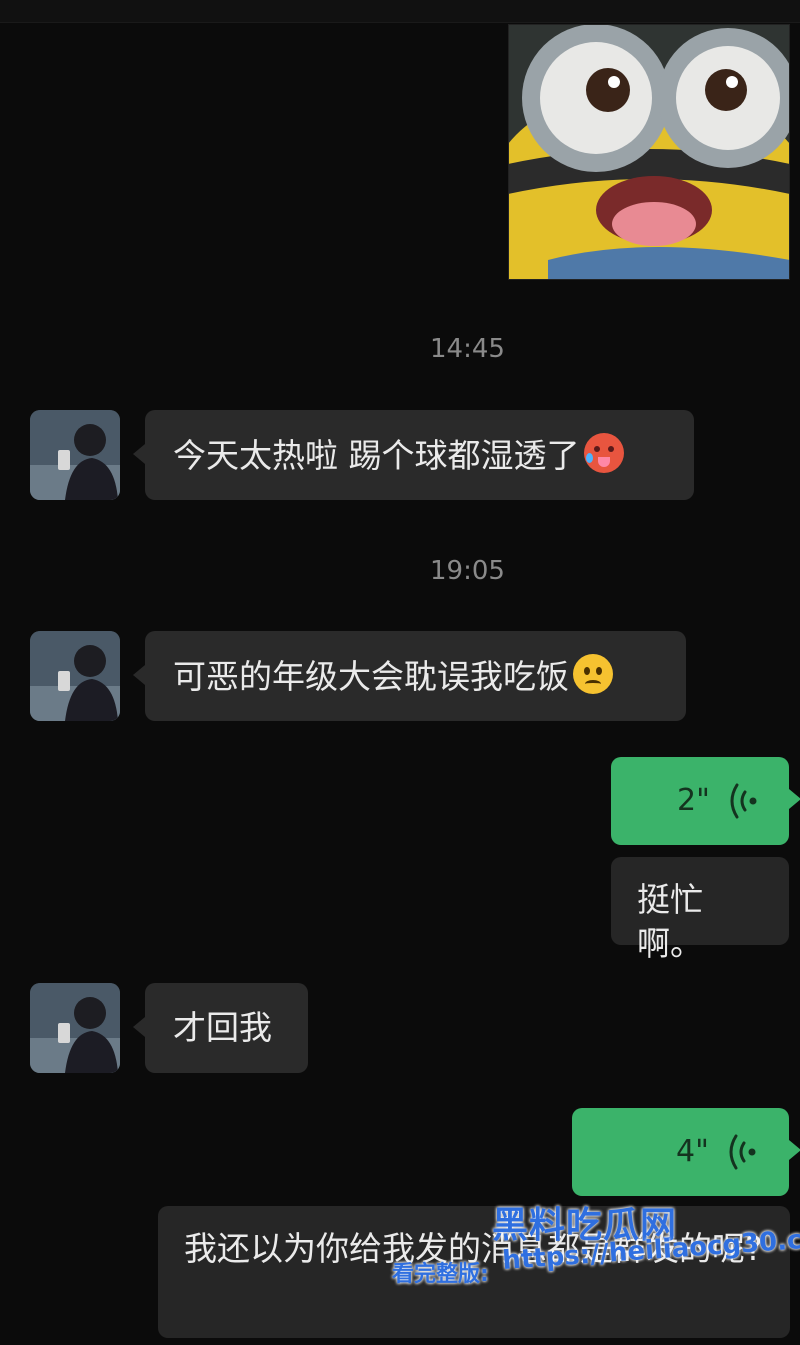 The image size is (800, 1345). Describe the element at coordinates (376, 455) in the screenshot. I see `message-text: 今天太热啦 踢个球都湿透了` at that location.